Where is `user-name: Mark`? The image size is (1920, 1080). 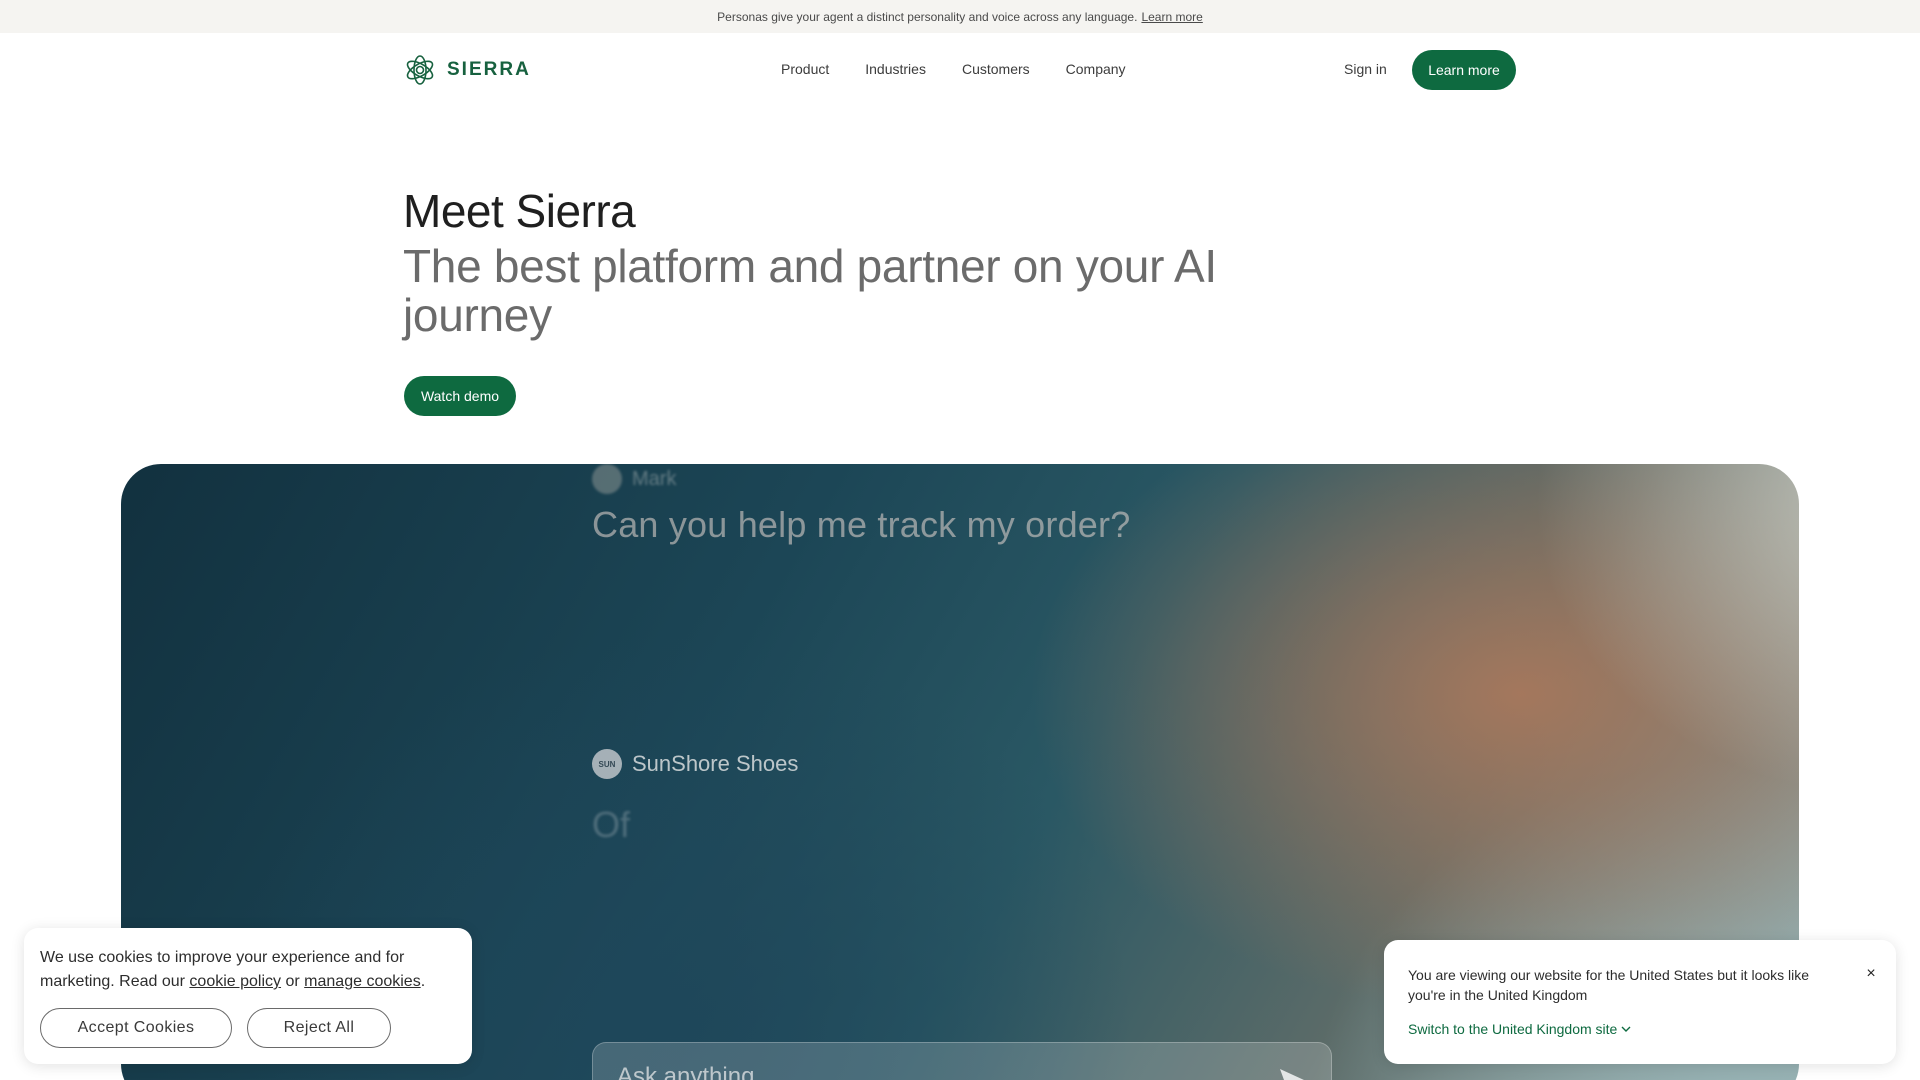
user-name: Mark is located at coordinates (654, 478).